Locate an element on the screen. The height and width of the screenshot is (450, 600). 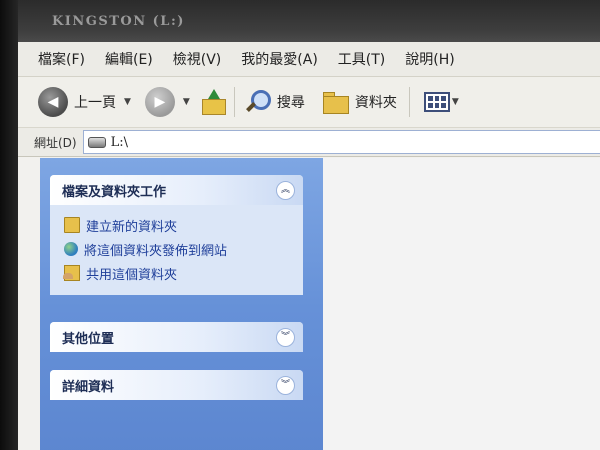
task-new-folder: 建立新的資料夾 is located at coordinates (178, 225).